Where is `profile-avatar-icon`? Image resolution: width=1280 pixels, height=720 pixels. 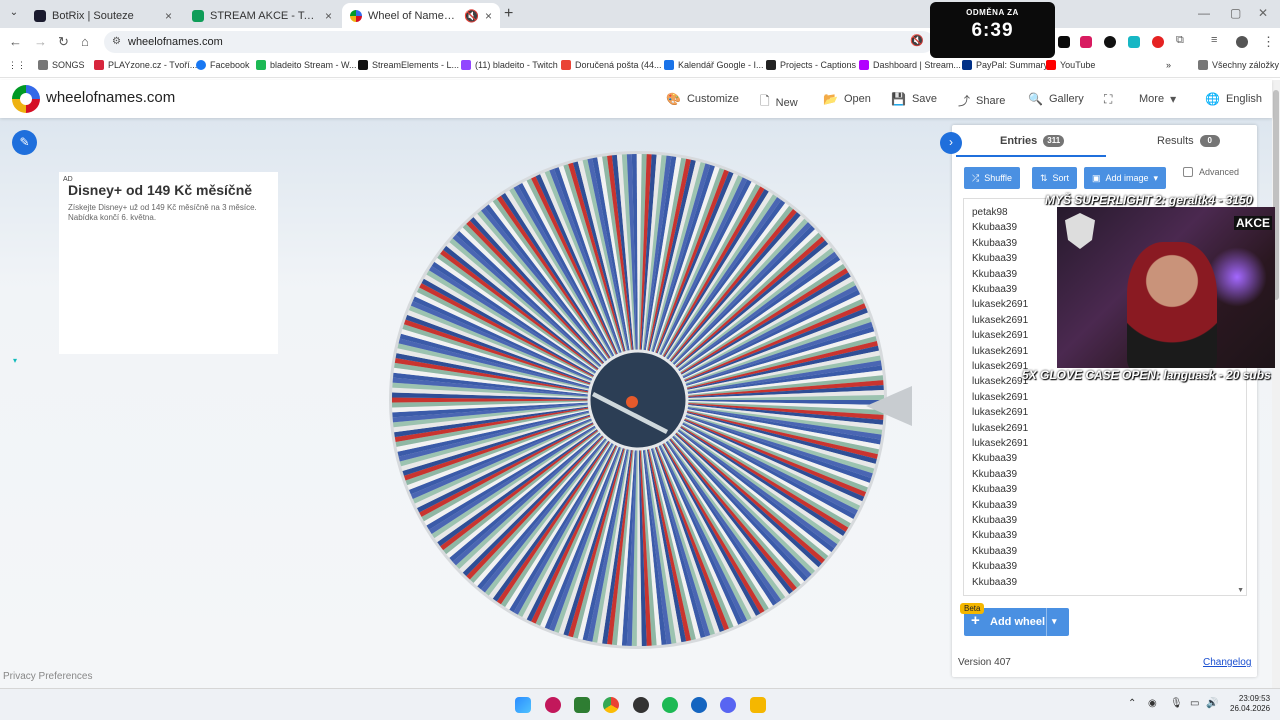 profile-avatar-icon is located at coordinates (1242, 42).